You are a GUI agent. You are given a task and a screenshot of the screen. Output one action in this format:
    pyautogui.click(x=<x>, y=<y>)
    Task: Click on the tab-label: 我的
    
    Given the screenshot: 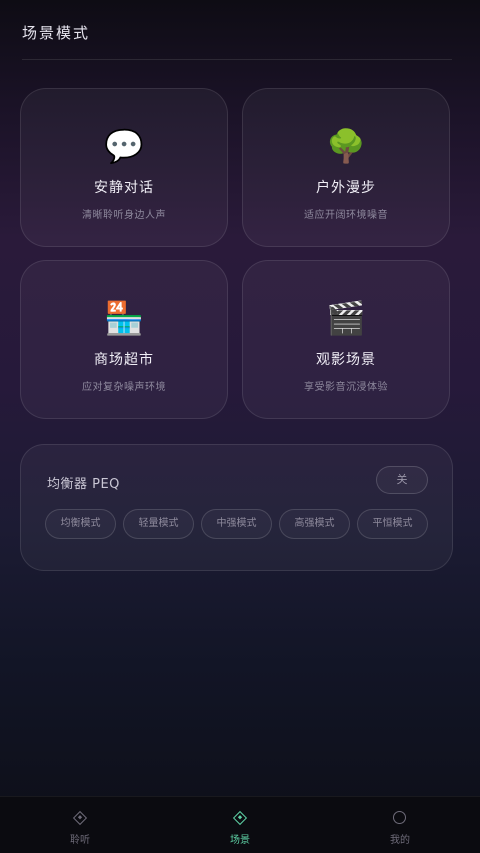 What is the action you would take?
    pyautogui.click(x=400, y=840)
    